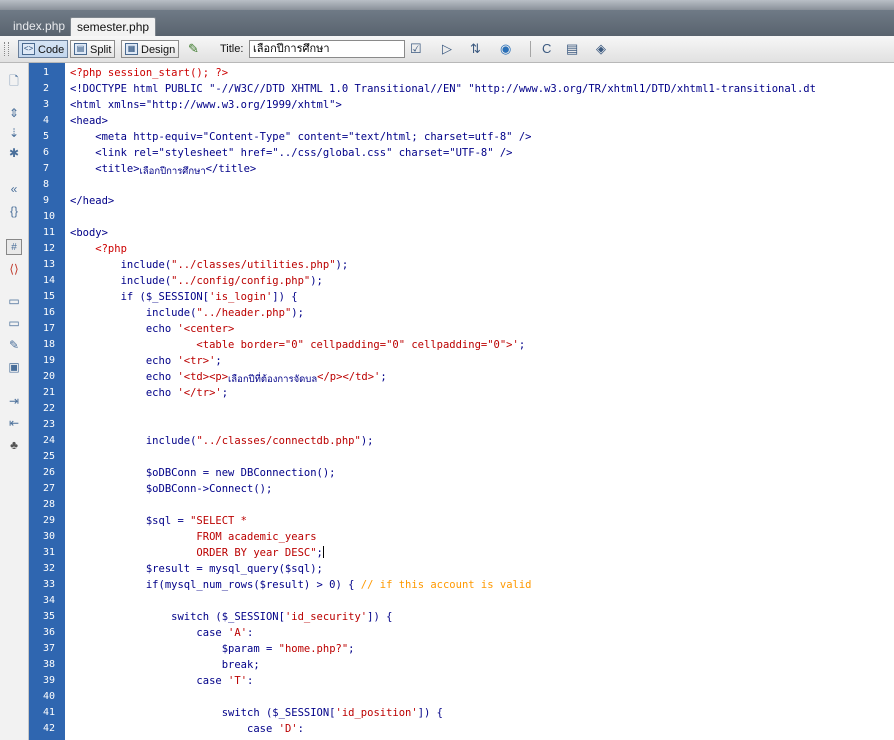  What do you see at coordinates (46, 136) in the screenshot?
I see `line-number: 5` at bounding box center [46, 136].